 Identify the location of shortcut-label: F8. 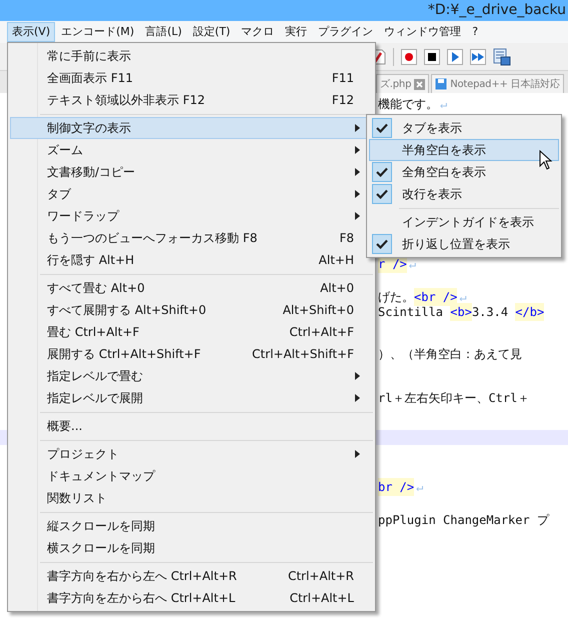
(346, 238).